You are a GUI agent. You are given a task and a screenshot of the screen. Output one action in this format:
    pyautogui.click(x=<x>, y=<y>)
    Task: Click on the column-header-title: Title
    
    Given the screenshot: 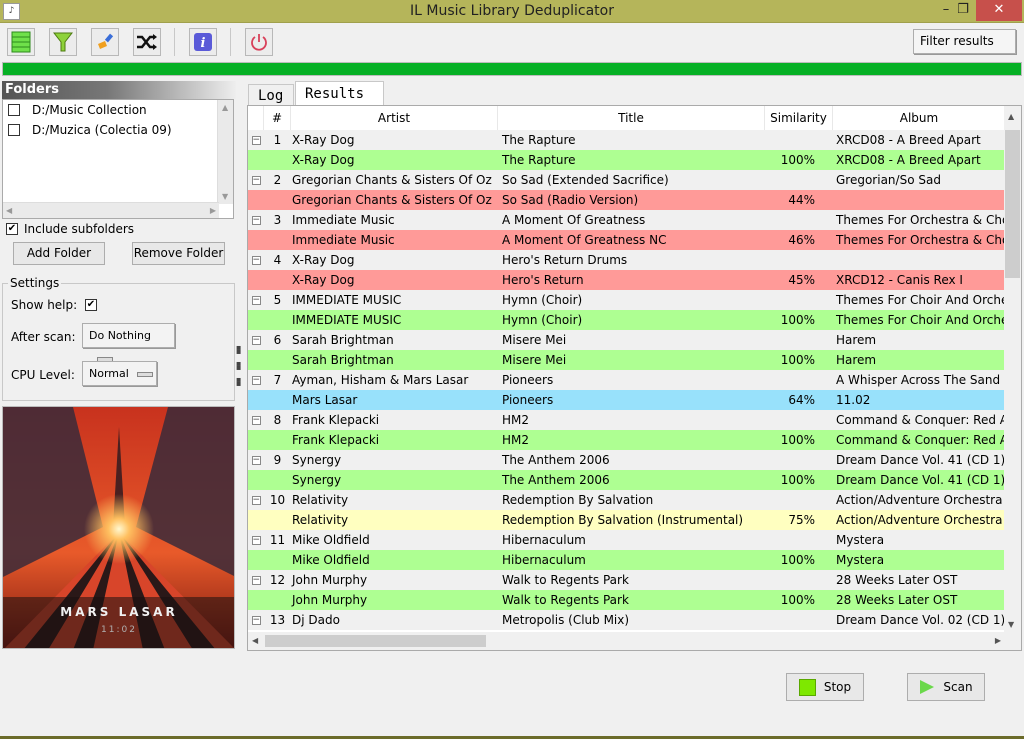 What is the action you would take?
    pyautogui.click(x=631, y=118)
    